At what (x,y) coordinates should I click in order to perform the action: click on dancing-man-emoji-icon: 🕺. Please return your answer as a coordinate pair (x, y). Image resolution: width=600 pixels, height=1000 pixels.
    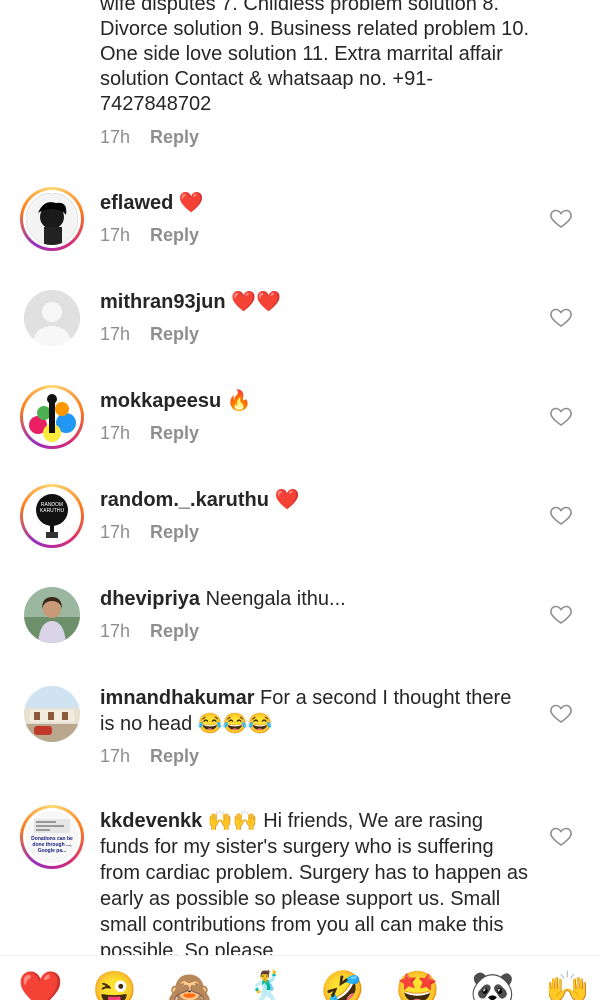
    Looking at the image, I should click on (266, 985).